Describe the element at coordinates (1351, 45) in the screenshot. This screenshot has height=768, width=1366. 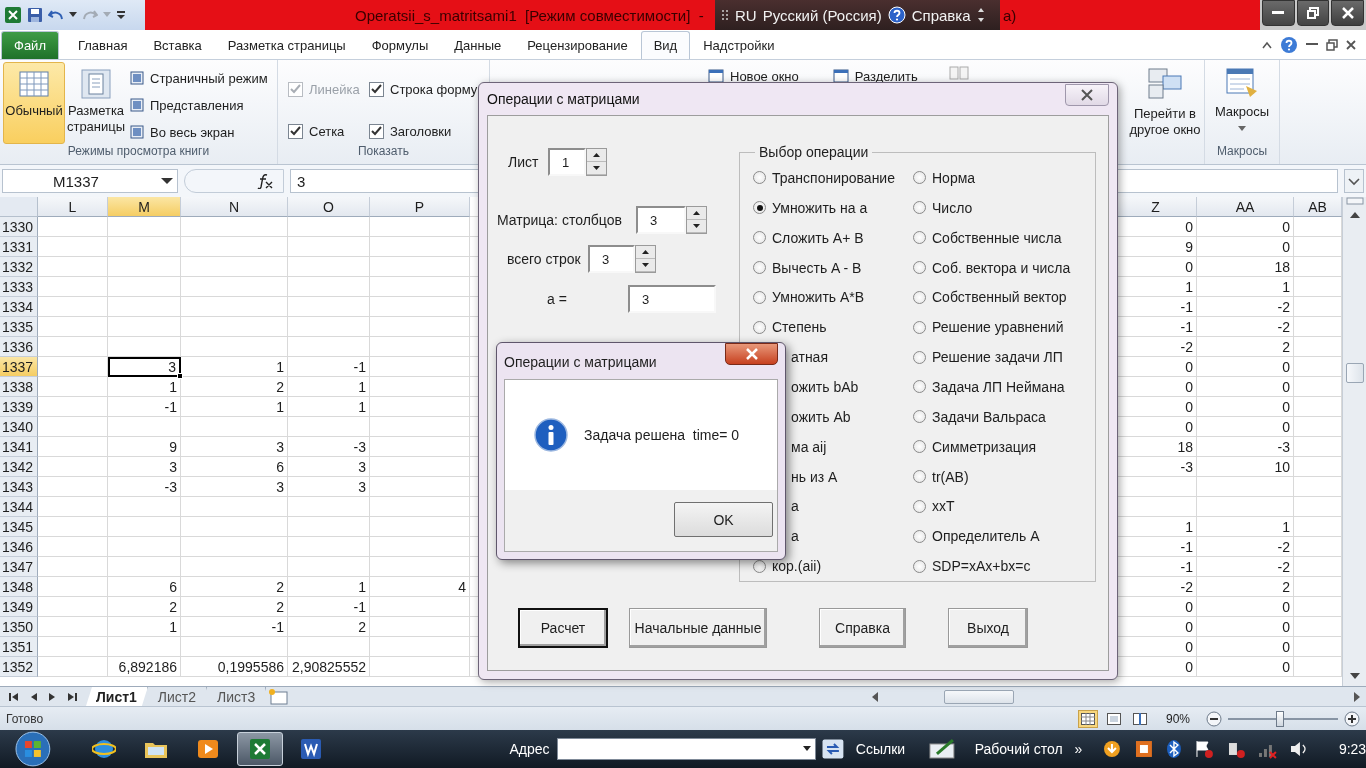
I see `close-icon` at that location.